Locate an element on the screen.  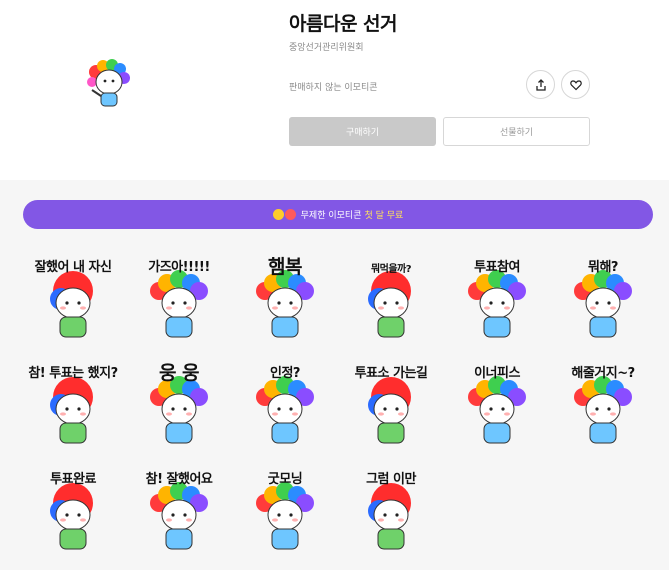
sticker-item: 햄복 is located at coordinates (285, 295).